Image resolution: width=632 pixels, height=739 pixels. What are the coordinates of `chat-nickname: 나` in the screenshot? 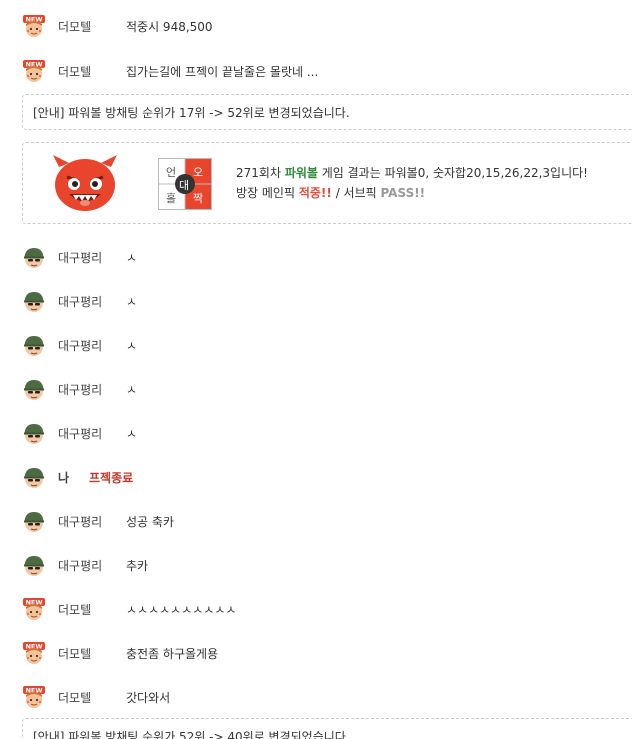 It's located at (73, 477).